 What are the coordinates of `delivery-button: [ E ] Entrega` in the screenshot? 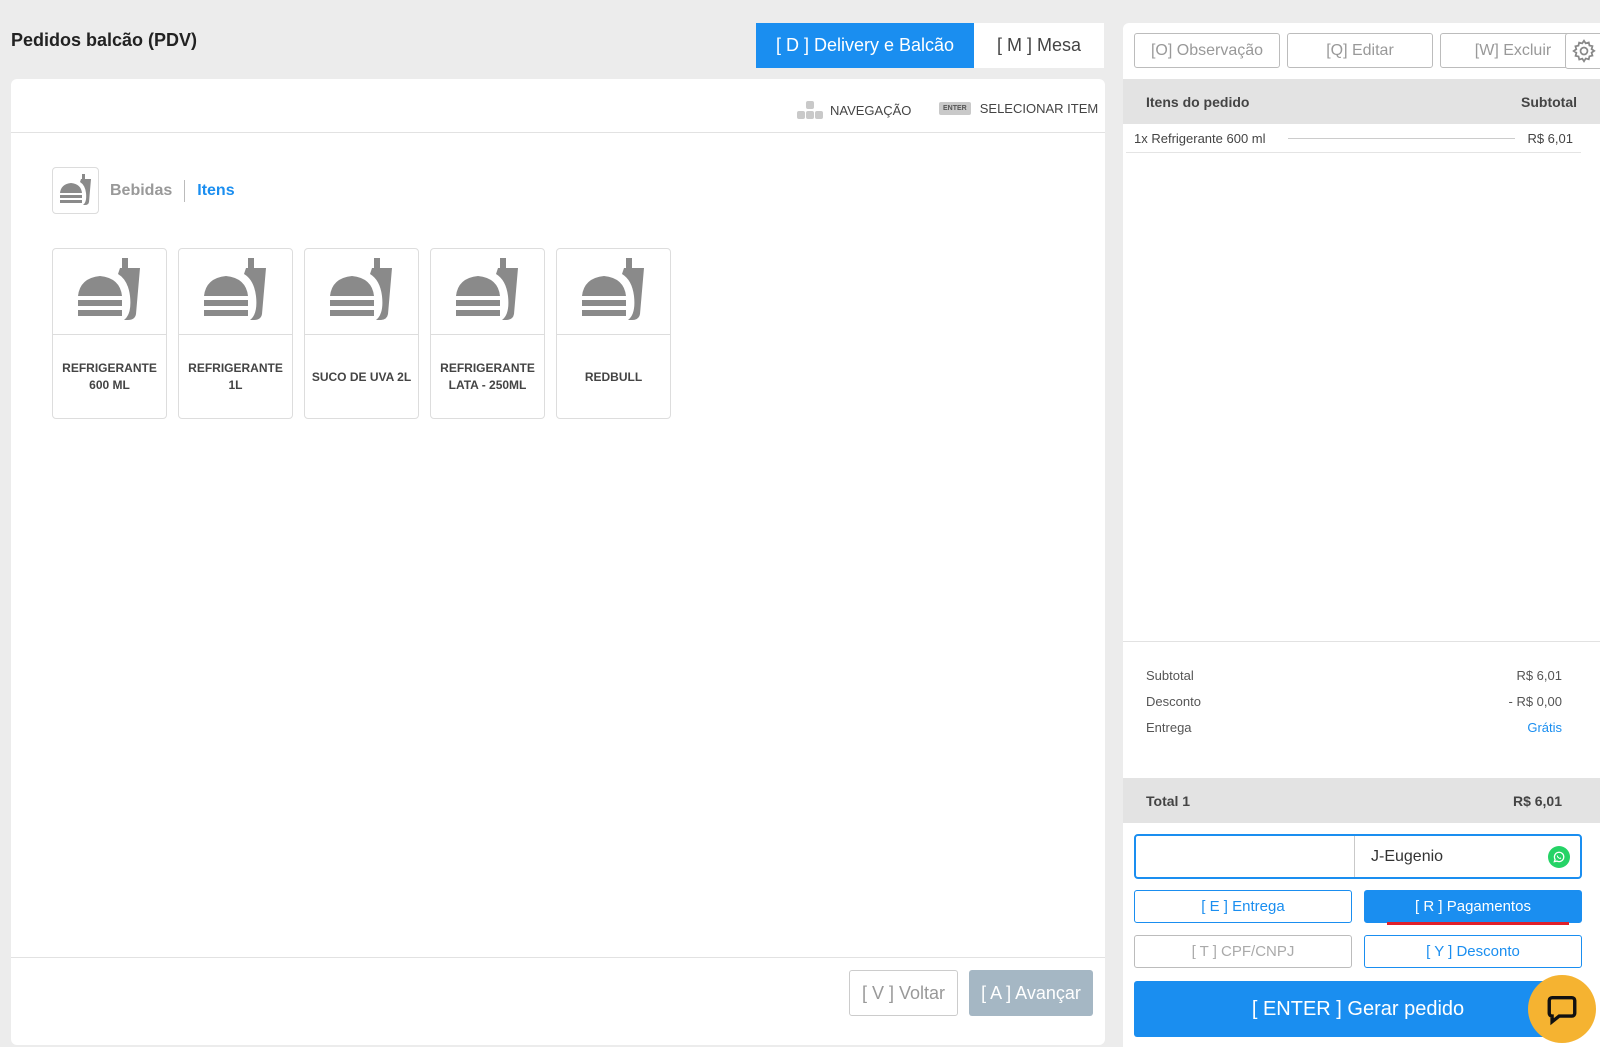 It's located at (1243, 906).